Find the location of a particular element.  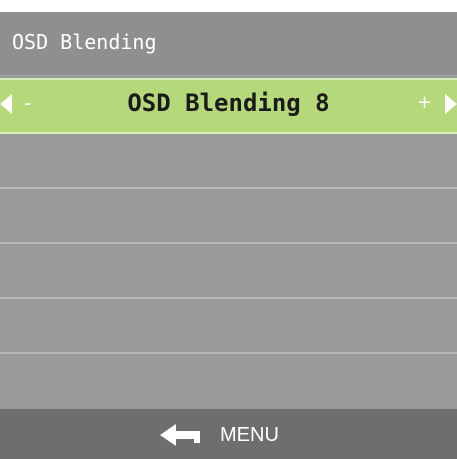

menu-title-bar: OSD Blending is located at coordinates (228, 44).